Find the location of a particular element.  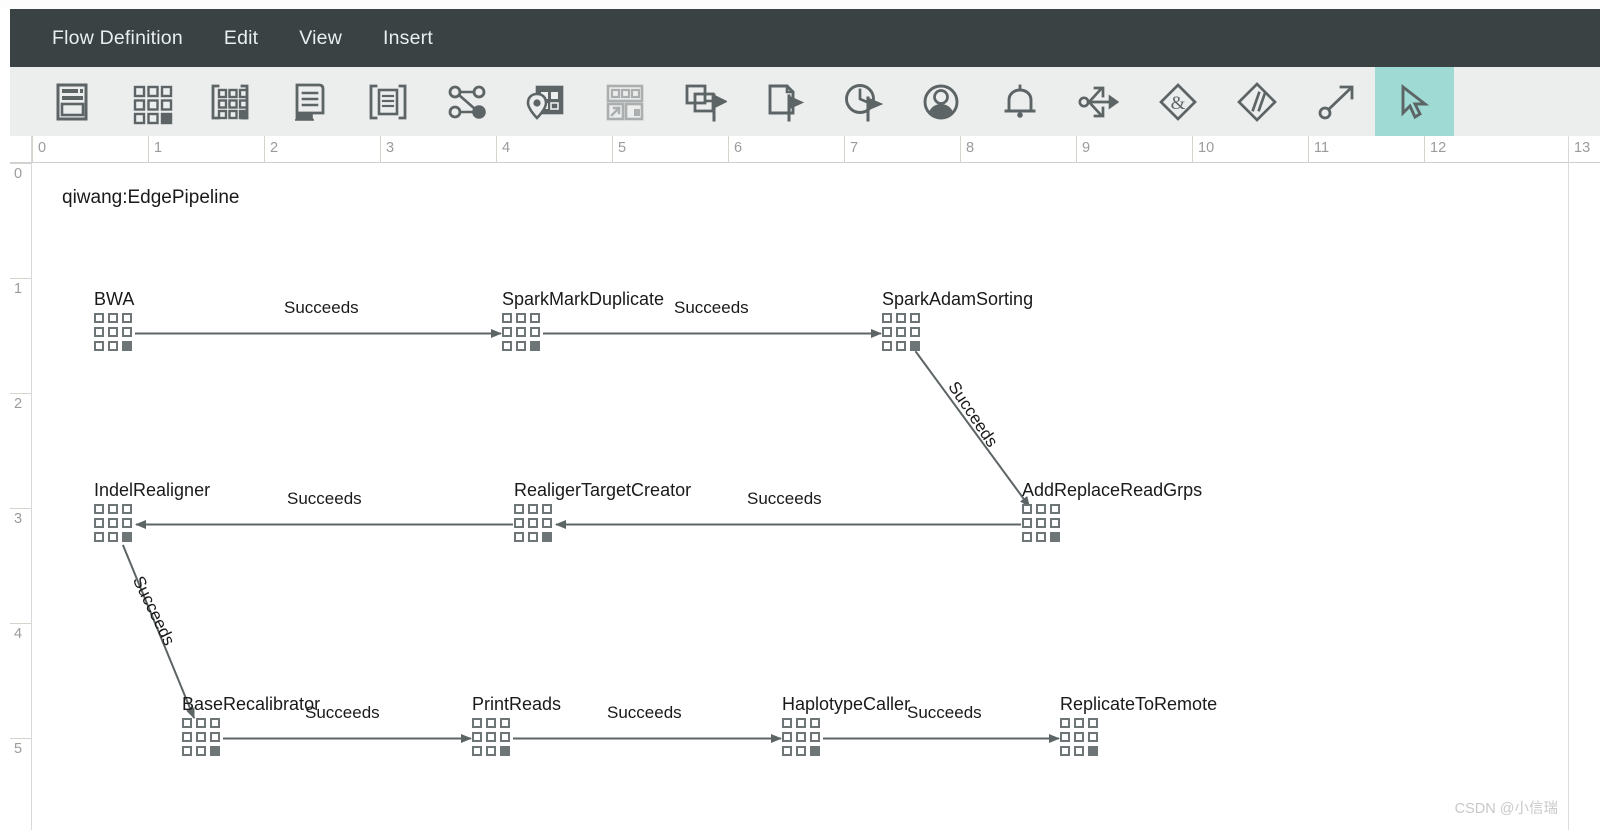

hruler-tick: 2 is located at coordinates (271, 149).